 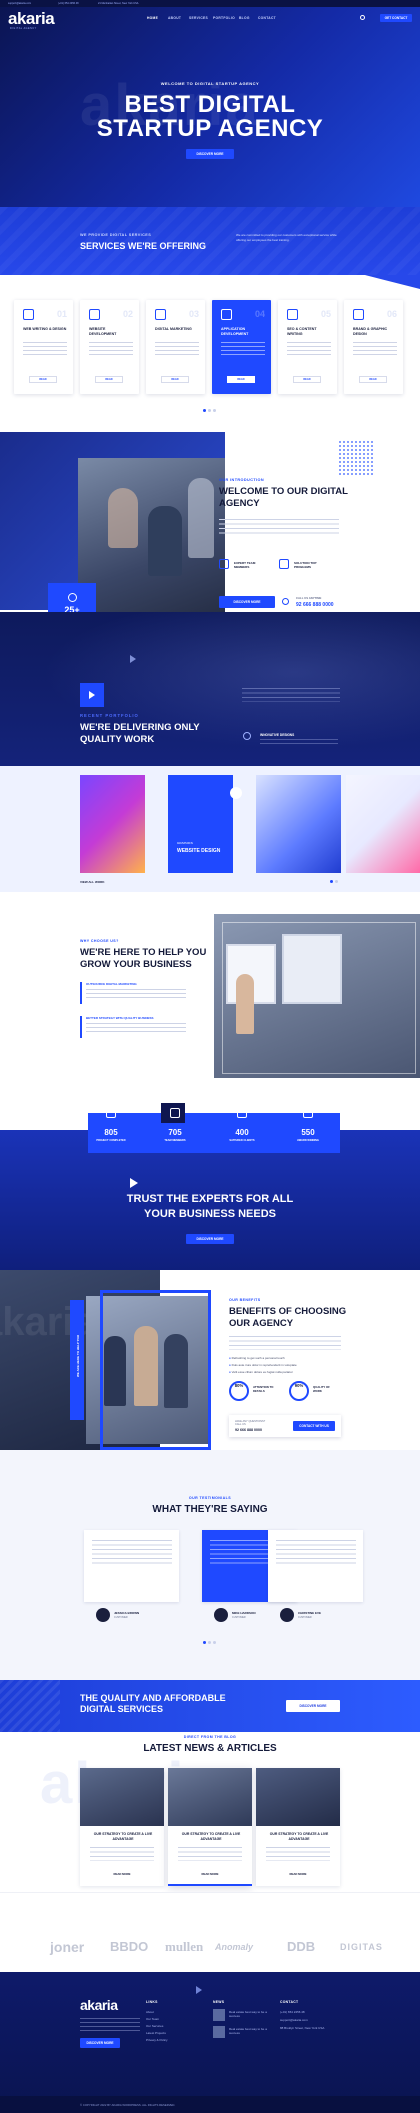 What do you see at coordinates (173, 329) in the screenshot?
I see `service-title: DIGITAL MARKETING` at bounding box center [173, 329].